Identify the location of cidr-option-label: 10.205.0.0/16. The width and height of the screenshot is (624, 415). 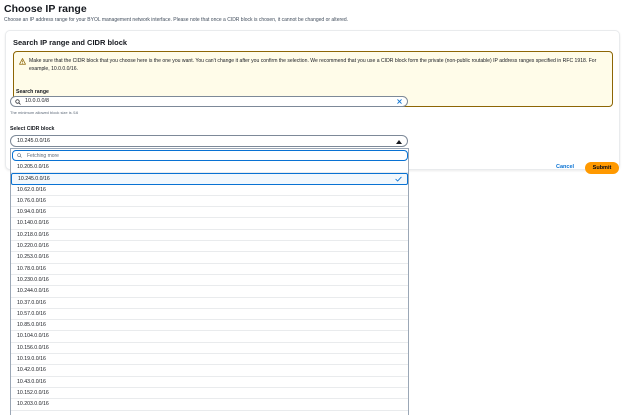
(33, 167).